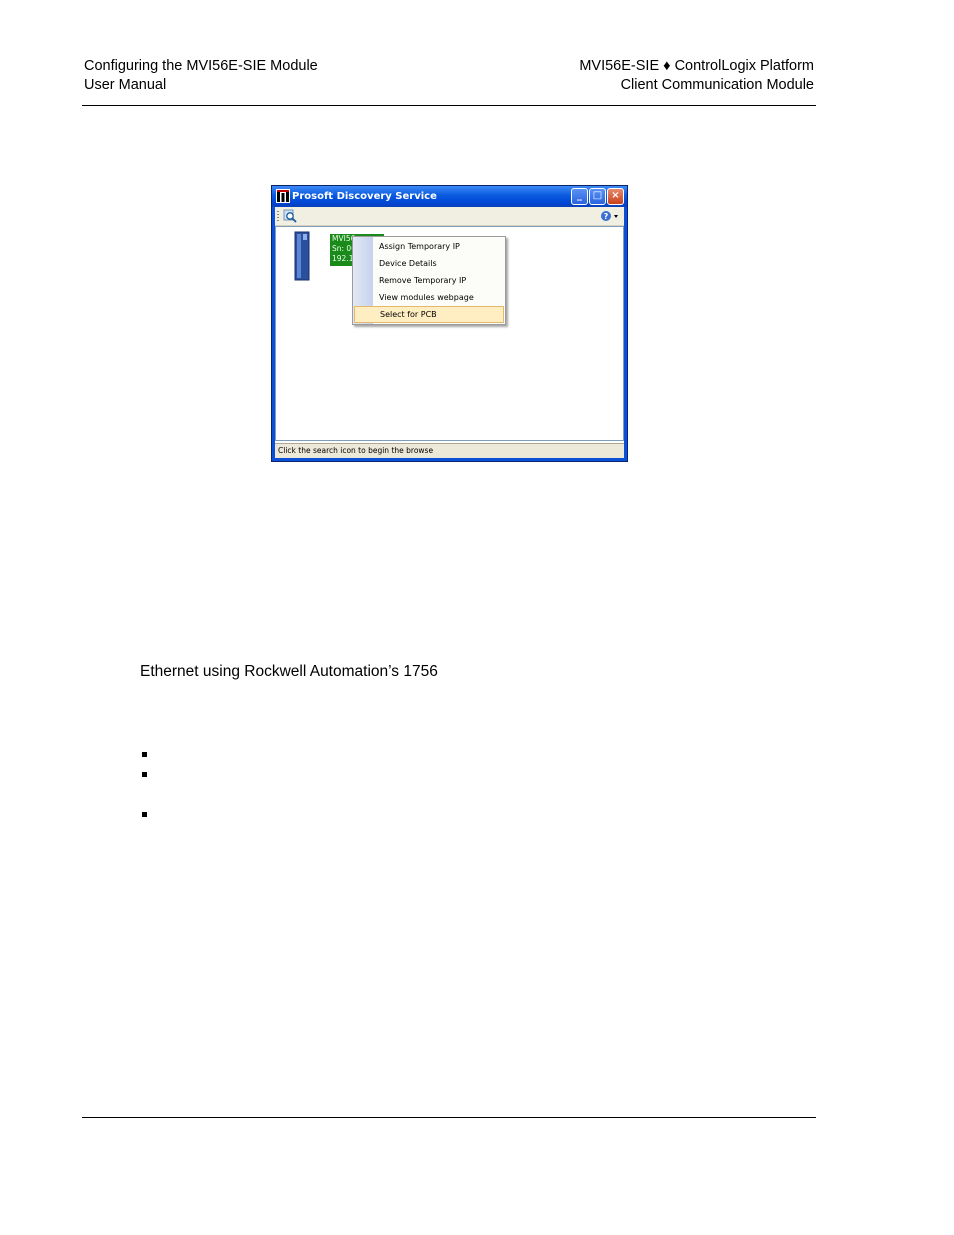 The height and width of the screenshot is (1235, 954). Describe the element at coordinates (696, 66) in the screenshot. I see `header-platform: MVI56E-SIE ♦ ControlLogix Platform` at that location.